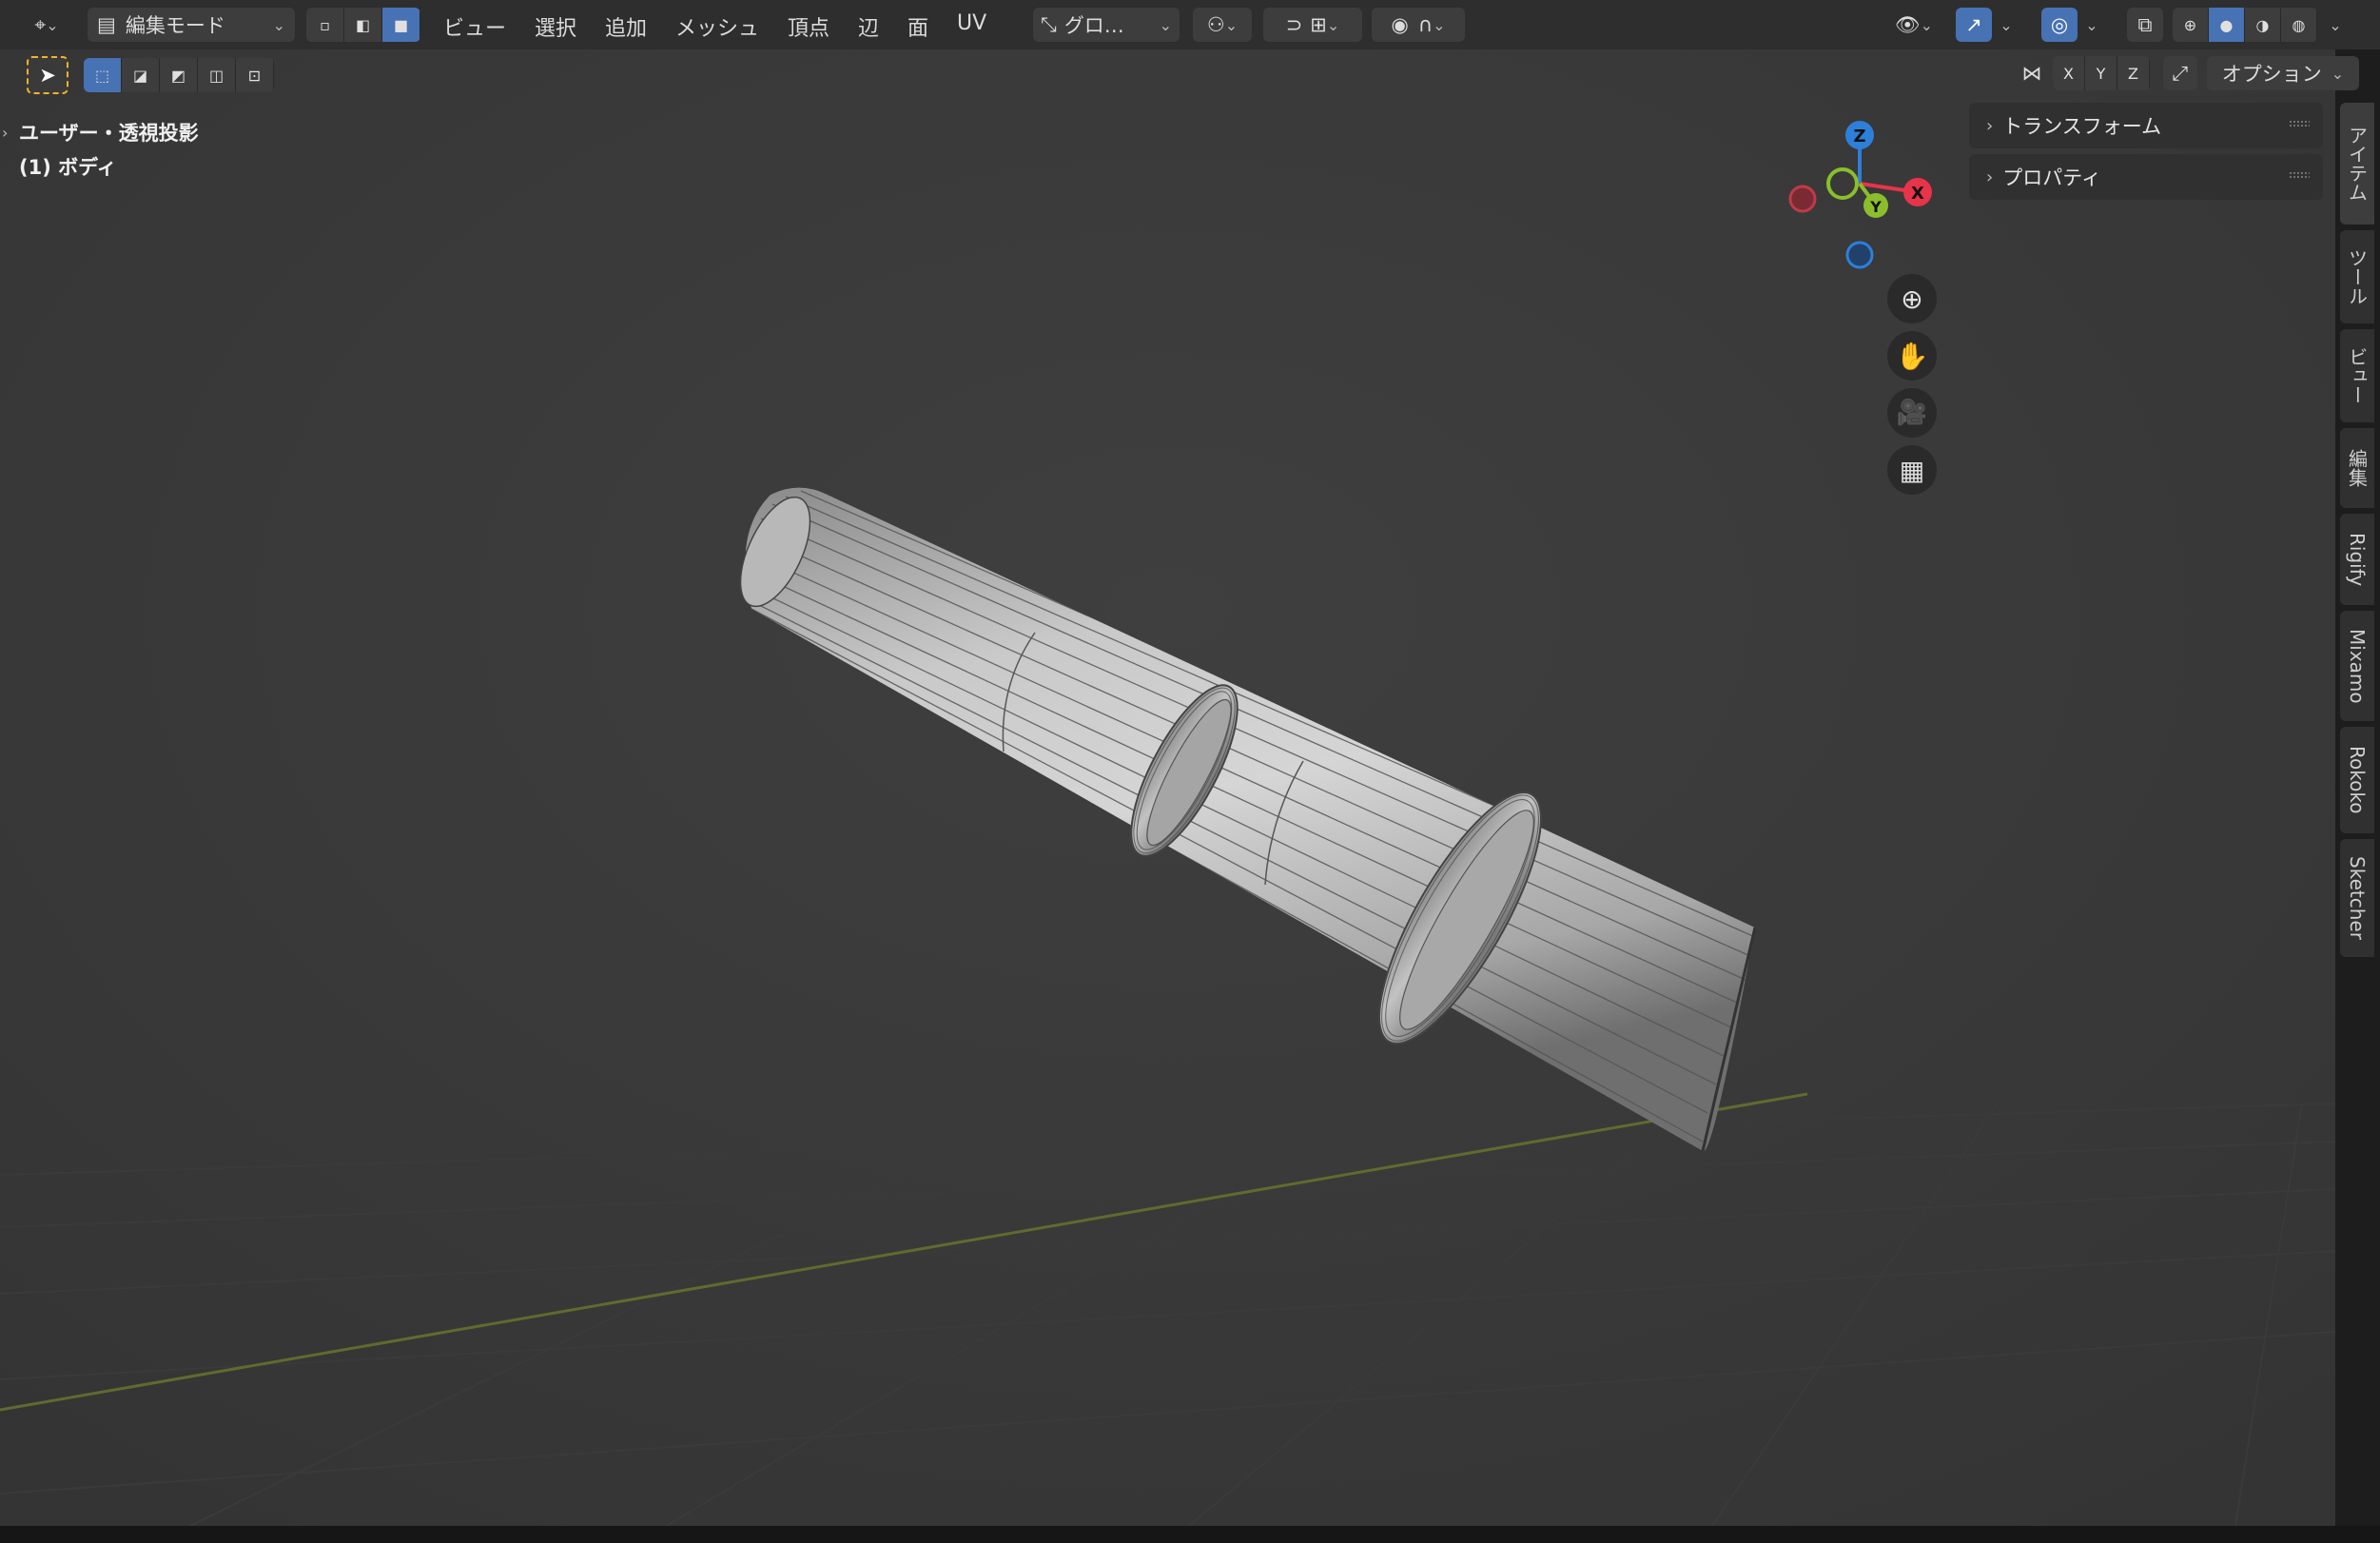  I want to click on perspective-toggle-button: ▦, so click(1912, 470).